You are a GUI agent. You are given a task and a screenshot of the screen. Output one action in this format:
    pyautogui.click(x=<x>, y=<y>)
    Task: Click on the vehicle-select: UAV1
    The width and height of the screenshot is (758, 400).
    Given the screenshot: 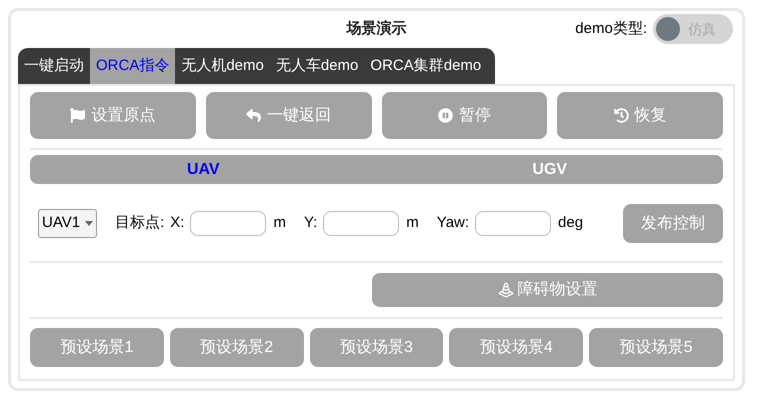 What is the action you would take?
    pyautogui.click(x=68, y=223)
    